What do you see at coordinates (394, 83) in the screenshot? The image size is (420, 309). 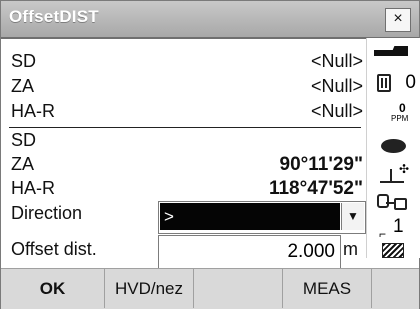 I see `prism-icon: 0` at bounding box center [394, 83].